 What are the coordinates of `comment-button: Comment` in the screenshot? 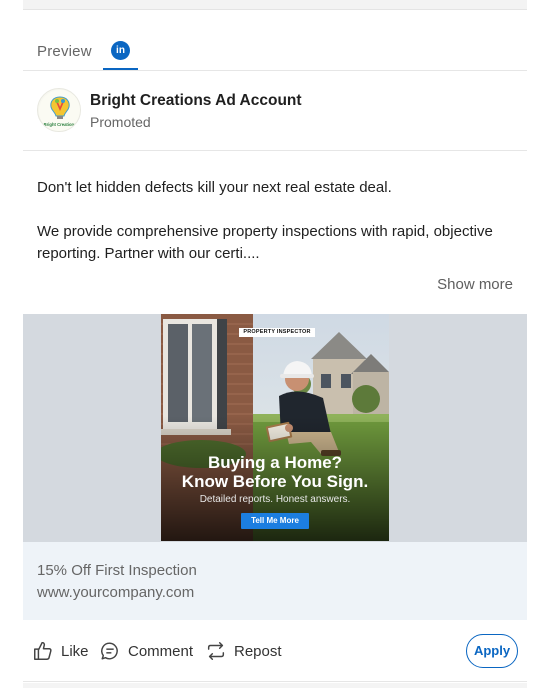 It's located at (146, 651).